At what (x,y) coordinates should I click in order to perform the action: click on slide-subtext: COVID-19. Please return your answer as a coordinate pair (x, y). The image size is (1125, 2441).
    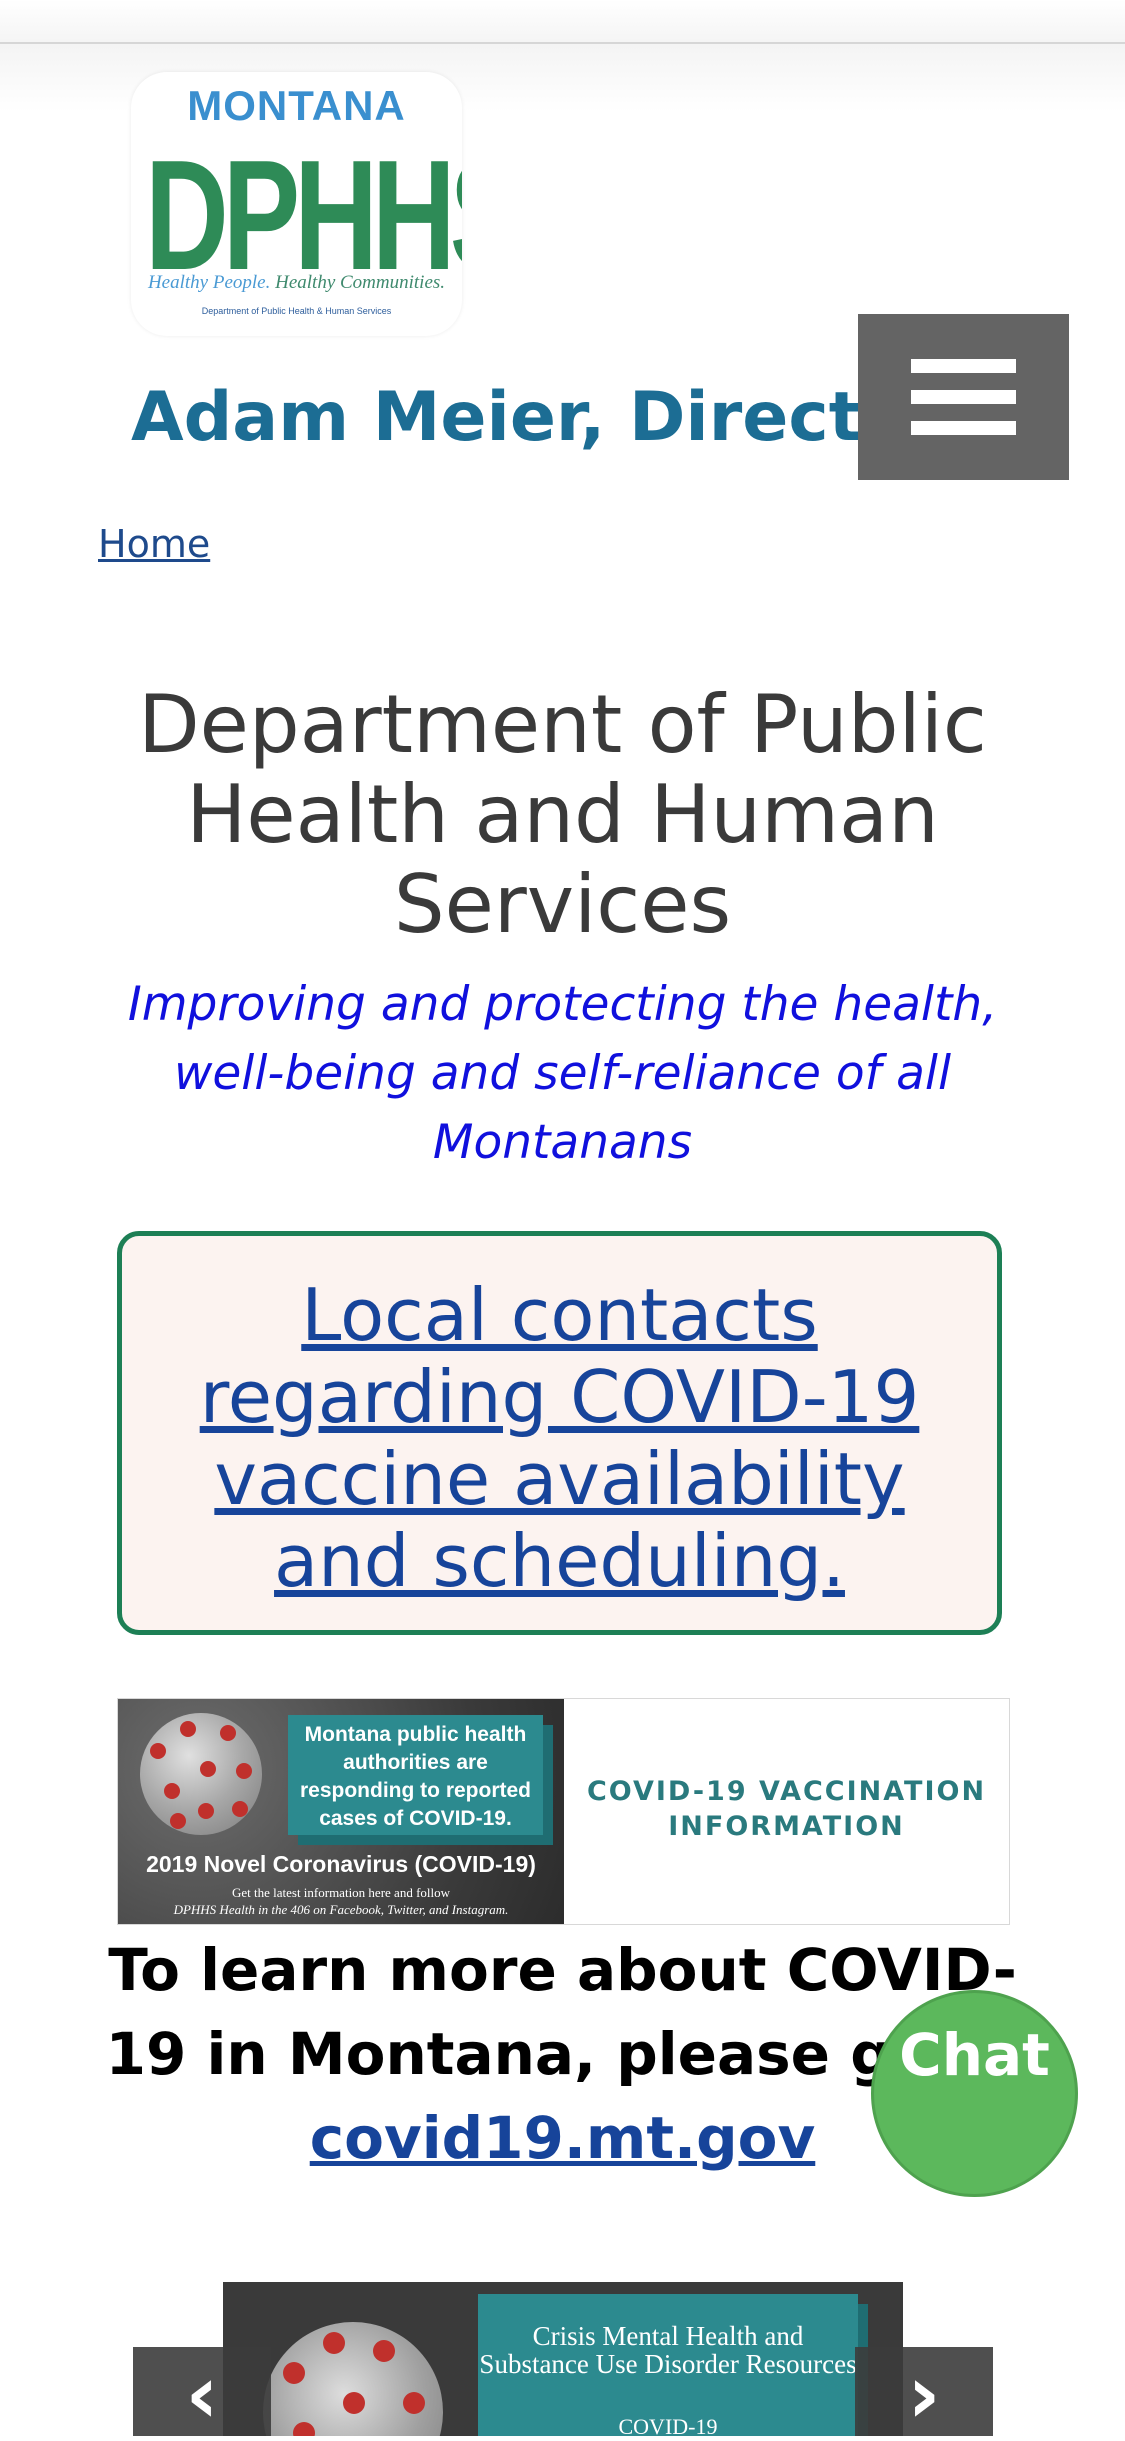
    Looking at the image, I should click on (668, 2425).